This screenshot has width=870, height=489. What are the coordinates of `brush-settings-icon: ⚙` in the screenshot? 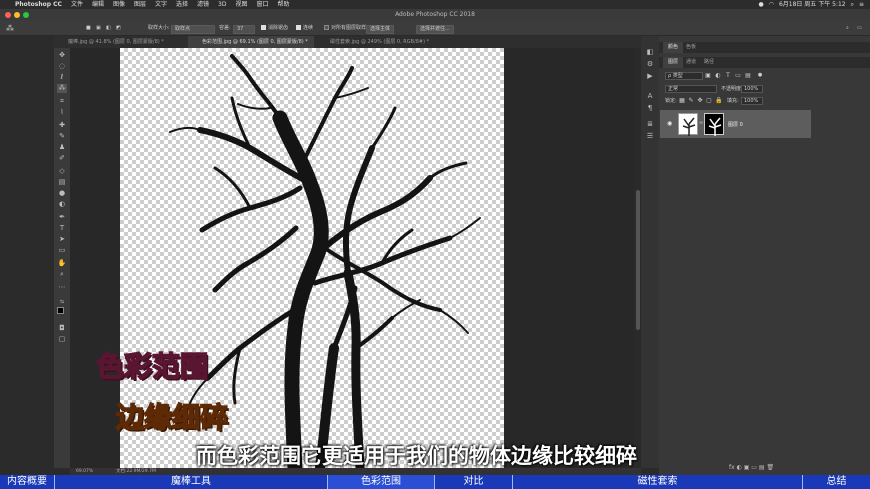 It's located at (650, 64).